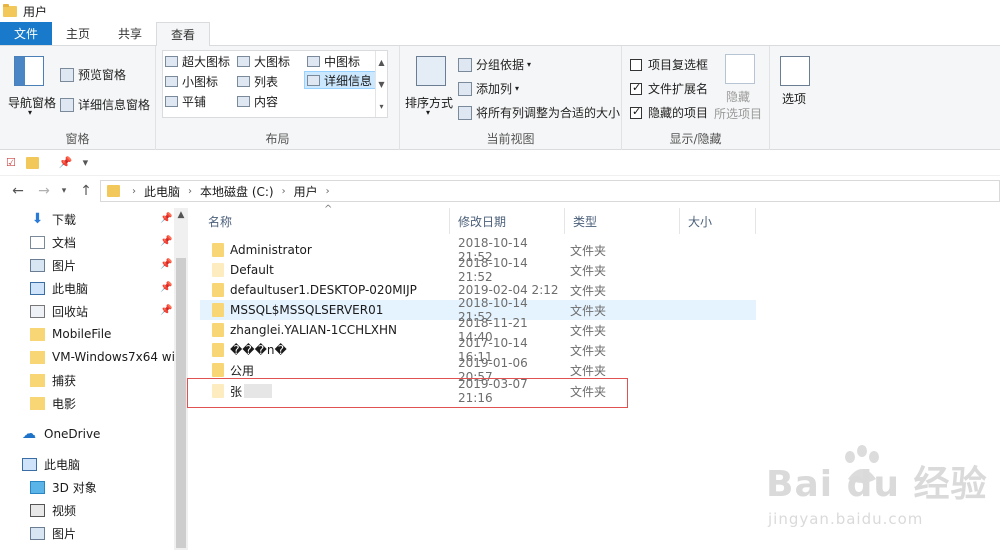 The image size is (1000, 550). I want to click on scrollbar-thumb, so click(181, 403).